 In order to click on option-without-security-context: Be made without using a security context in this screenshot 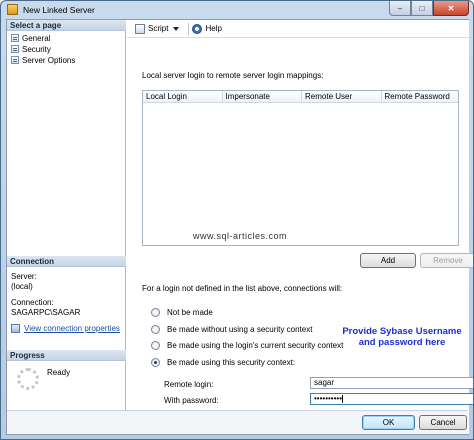, I will do `click(231, 329)`.